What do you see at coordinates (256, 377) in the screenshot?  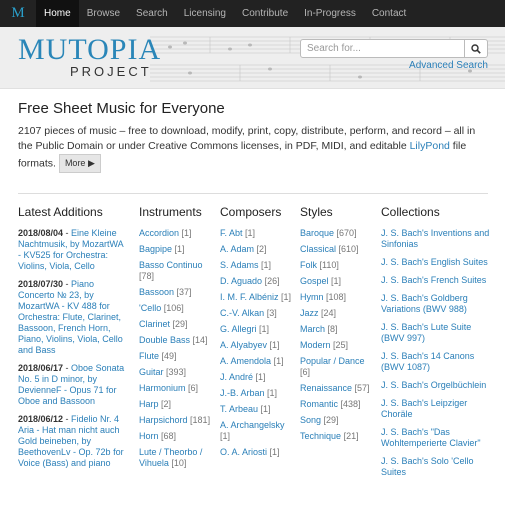 I see `composer-item: J. André [1]` at bounding box center [256, 377].